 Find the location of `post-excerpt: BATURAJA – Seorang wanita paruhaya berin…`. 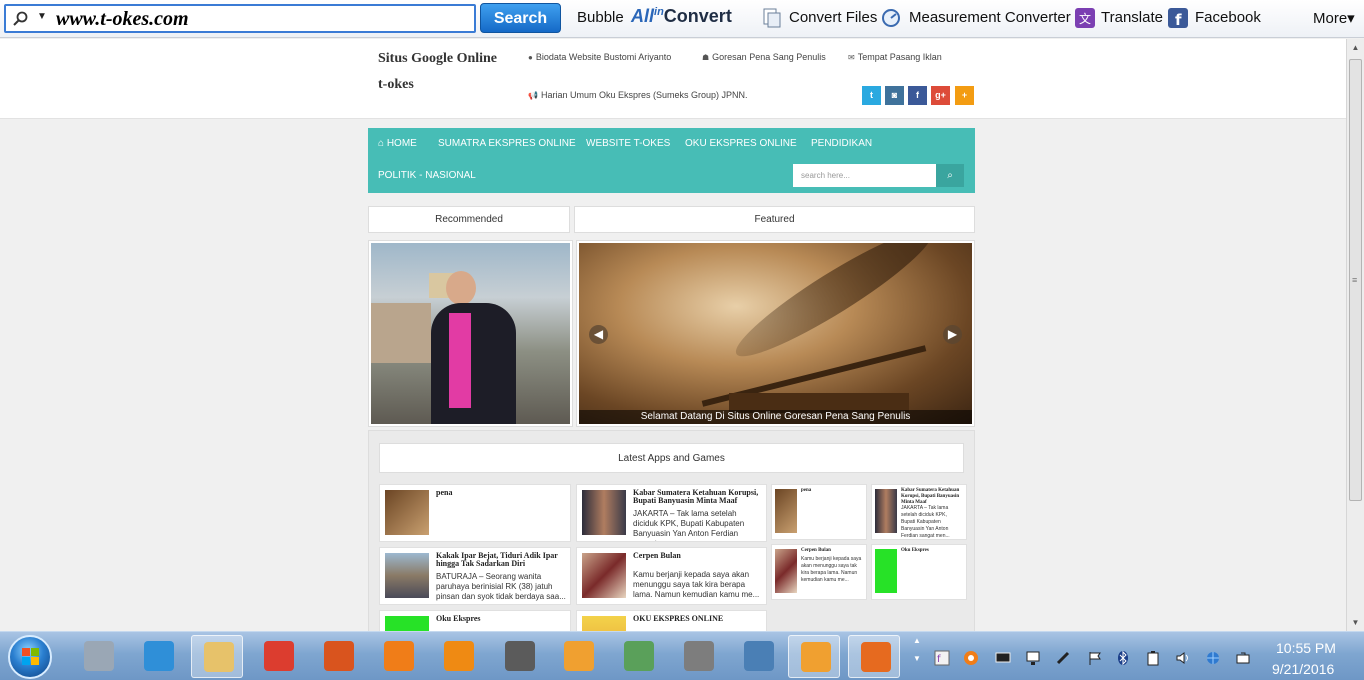

post-excerpt: BATURAJA – Seorang wanita paruhaya berin… is located at coordinates (501, 586).